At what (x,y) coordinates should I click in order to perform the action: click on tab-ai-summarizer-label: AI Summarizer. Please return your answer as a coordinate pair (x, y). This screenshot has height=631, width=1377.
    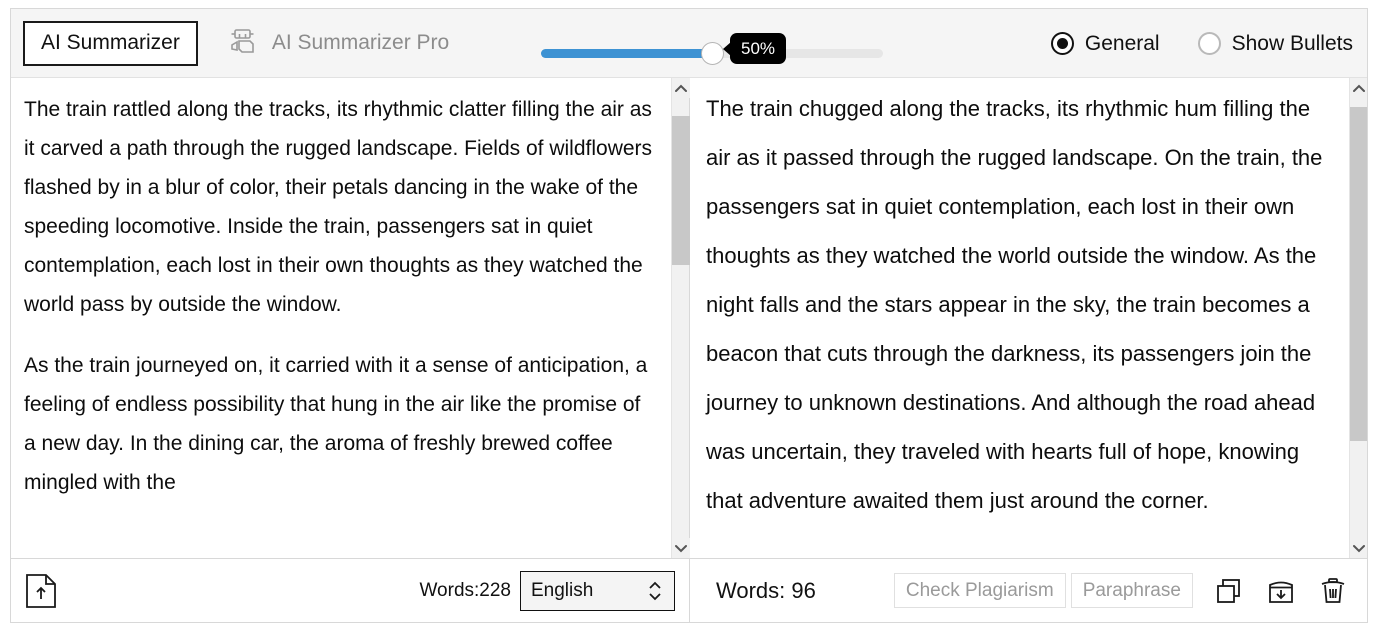
    Looking at the image, I should click on (110, 42).